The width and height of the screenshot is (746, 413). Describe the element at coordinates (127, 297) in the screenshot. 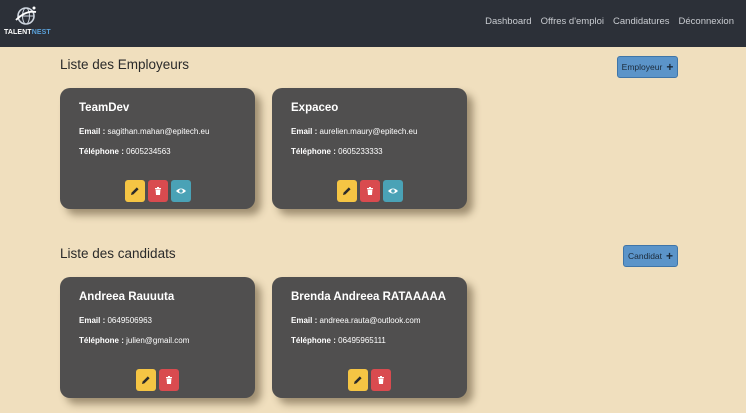

I see `candidate-name: Andreea Rauuuta` at that location.